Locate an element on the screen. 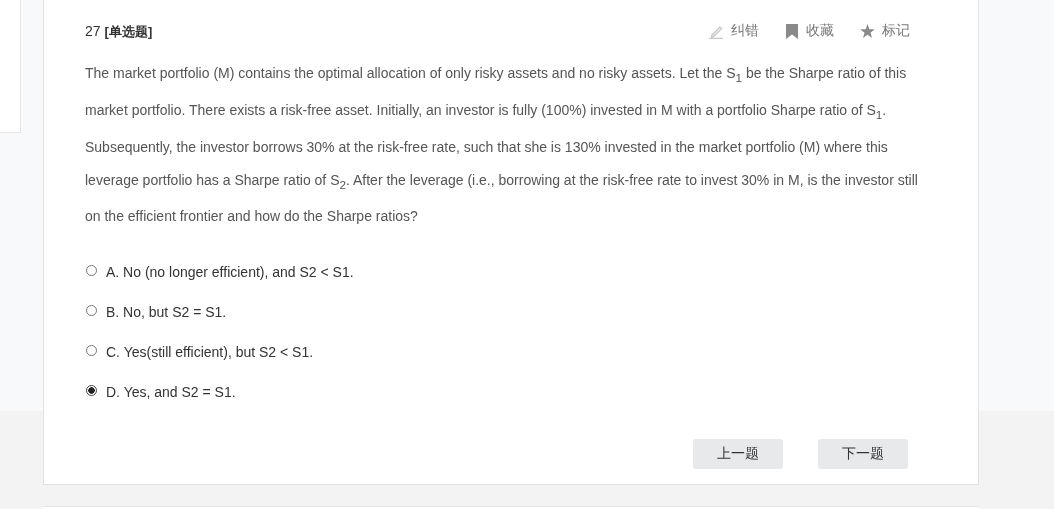 This screenshot has width=1054, height=509. action-link: 收藏 is located at coordinates (809, 31).